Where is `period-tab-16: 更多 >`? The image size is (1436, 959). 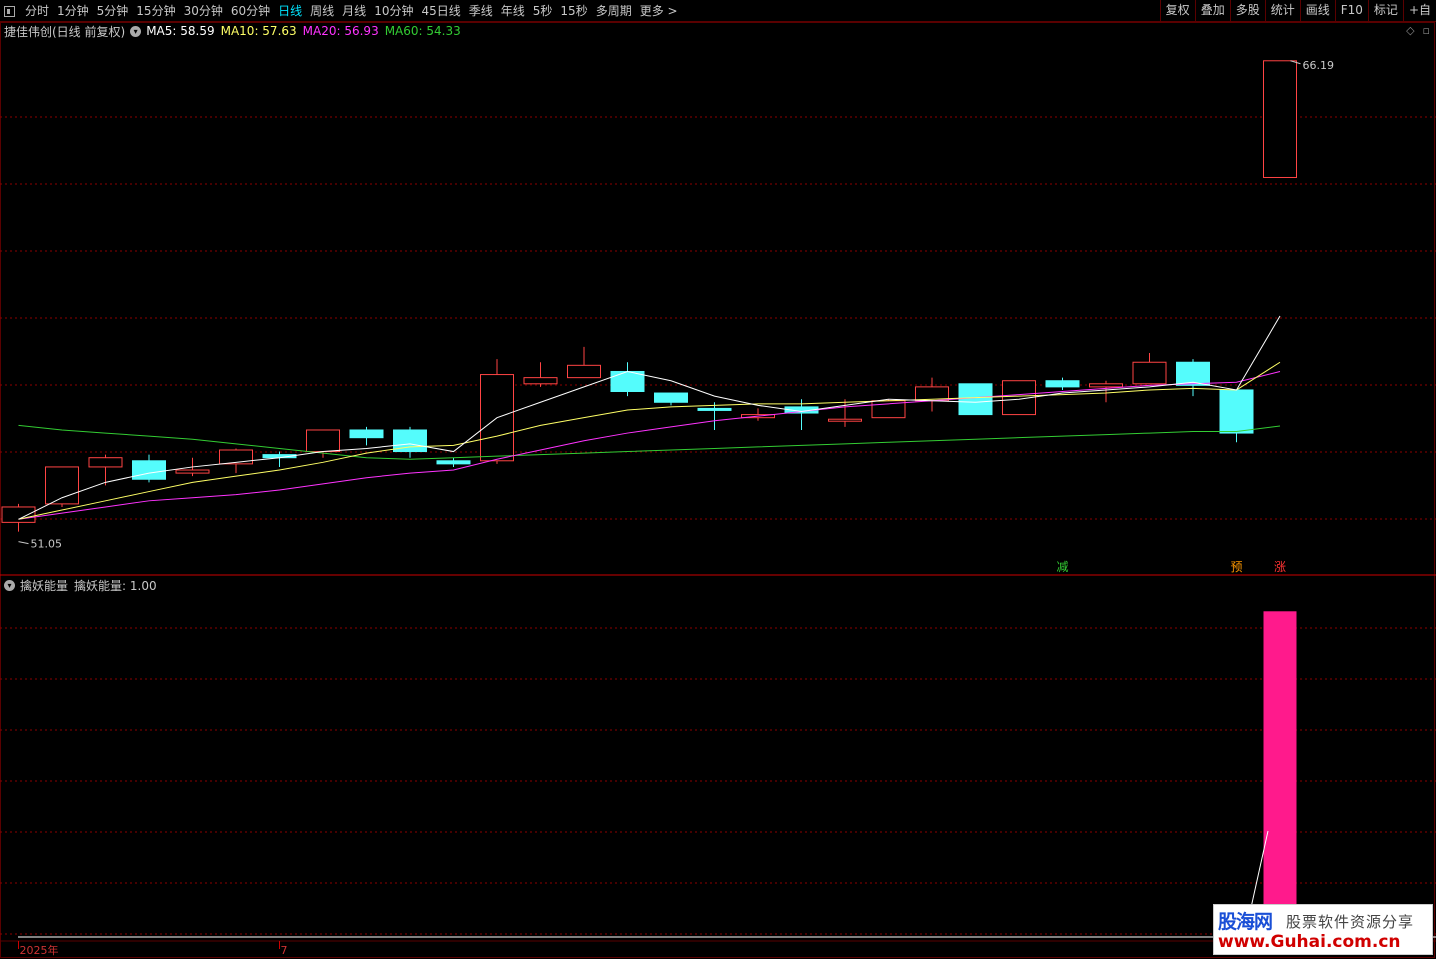
period-tab-16: 更多 > is located at coordinates (659, 11).